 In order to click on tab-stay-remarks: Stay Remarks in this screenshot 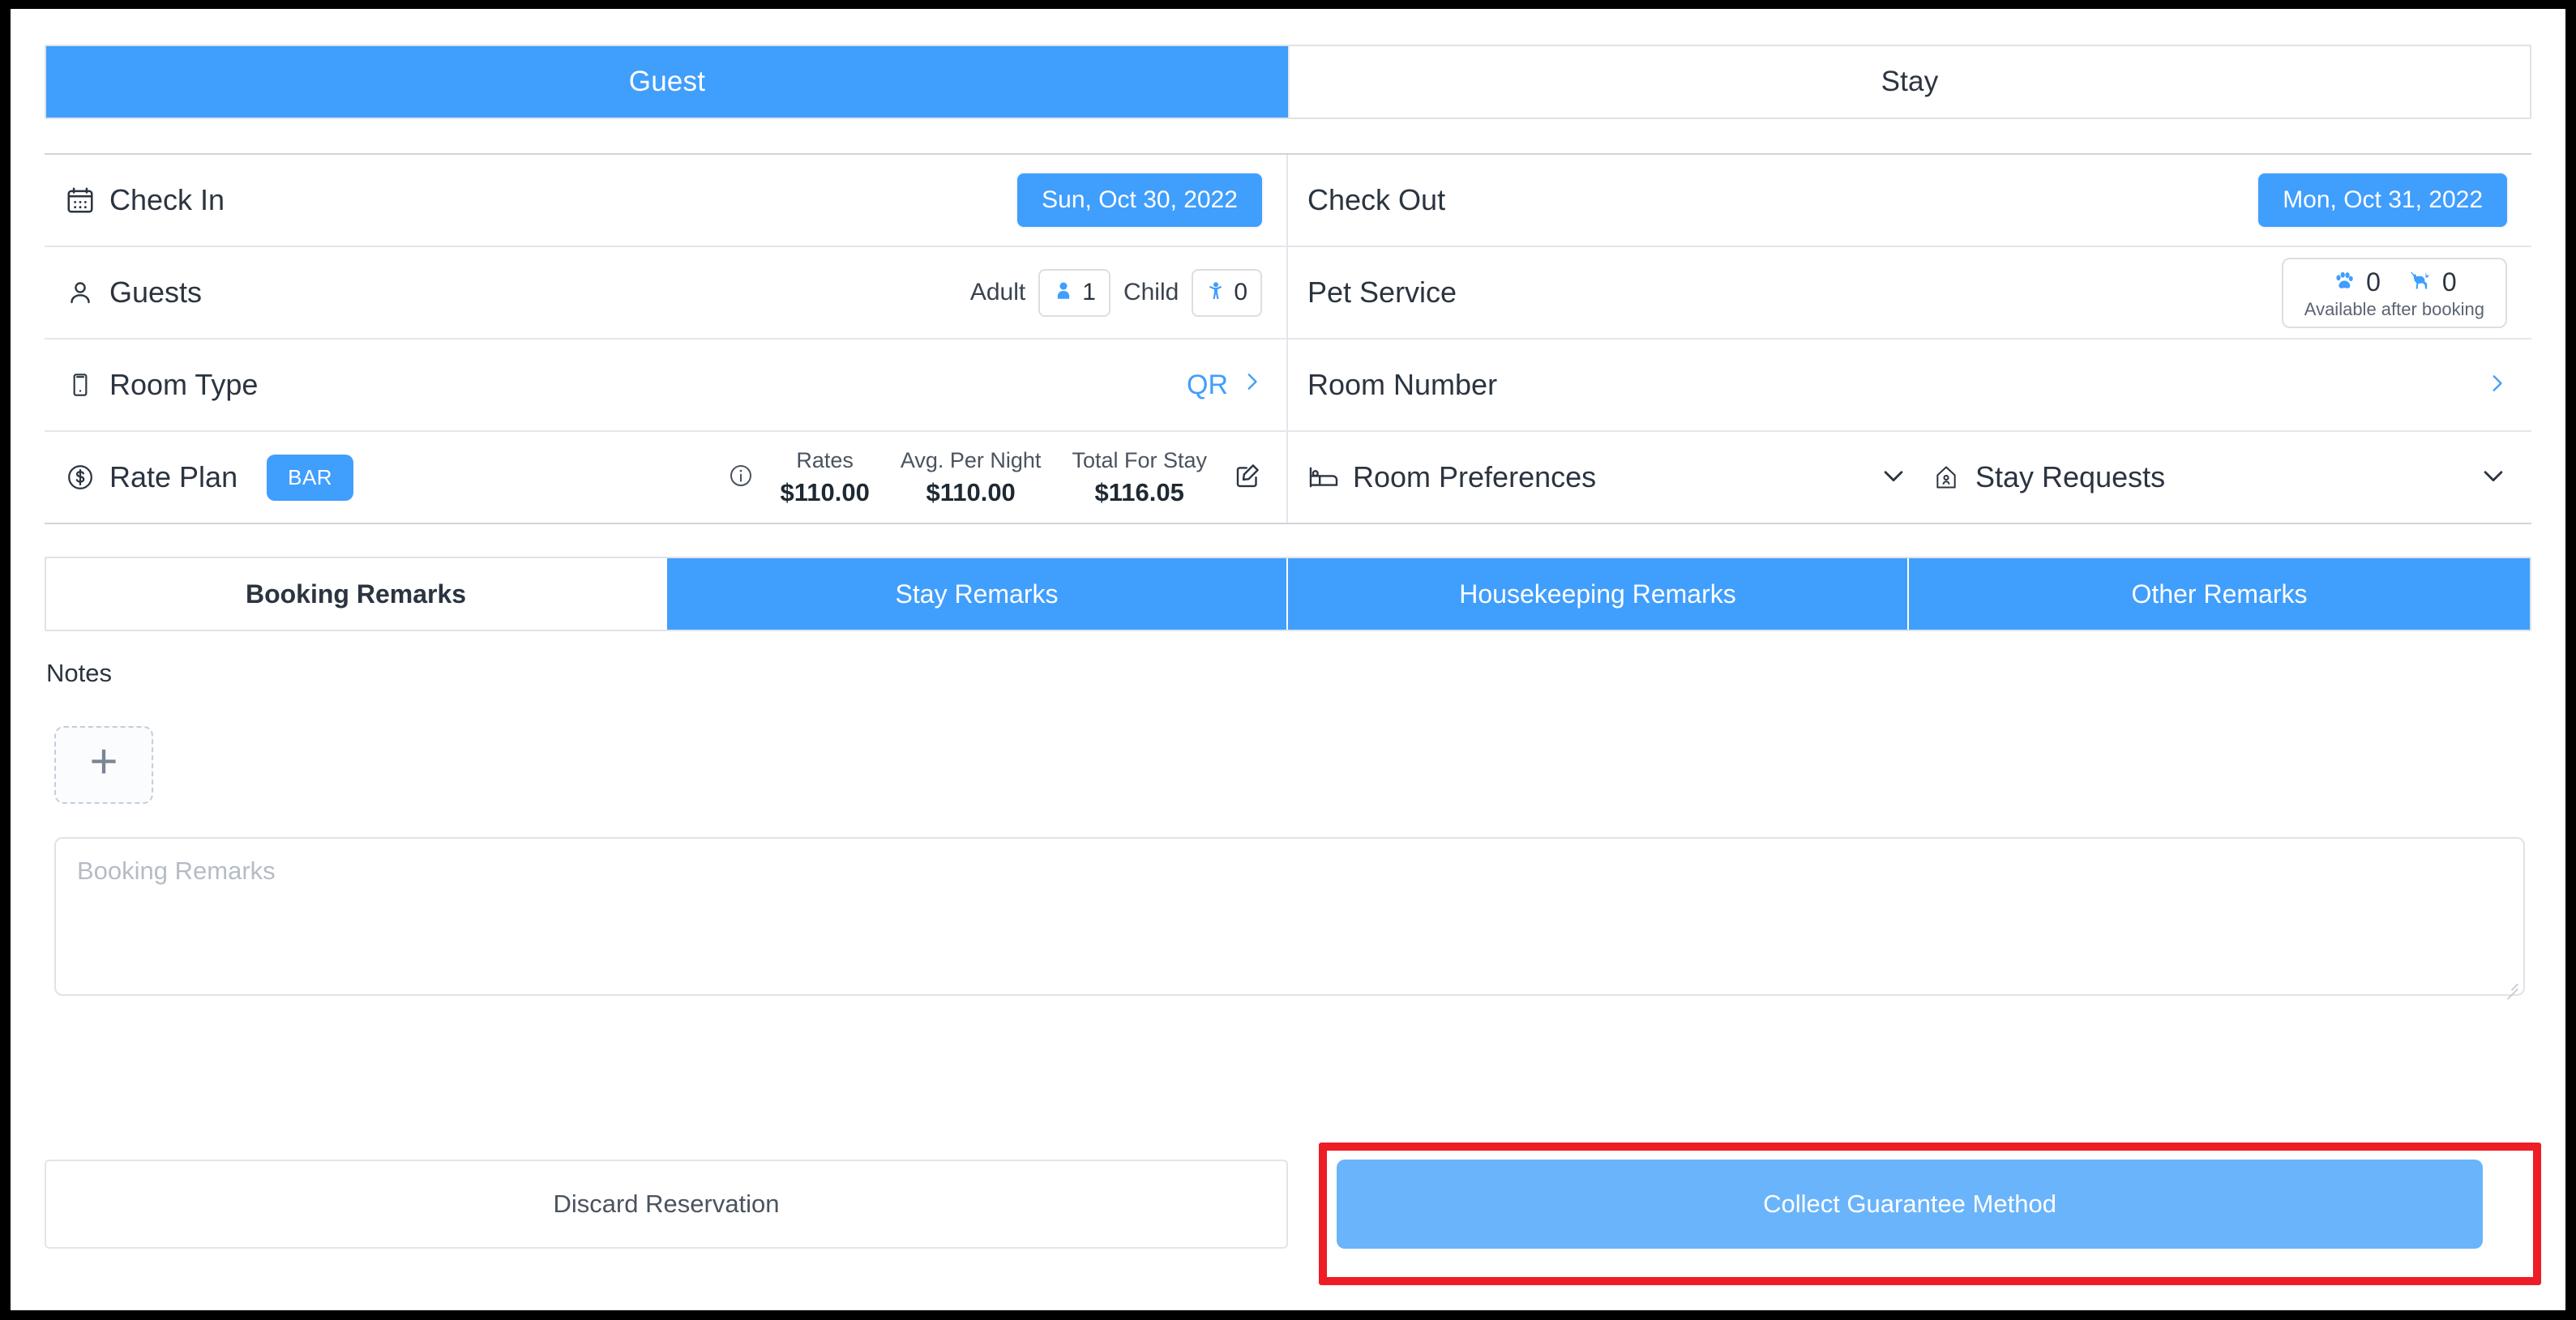, I will do `click(977, 594)`.